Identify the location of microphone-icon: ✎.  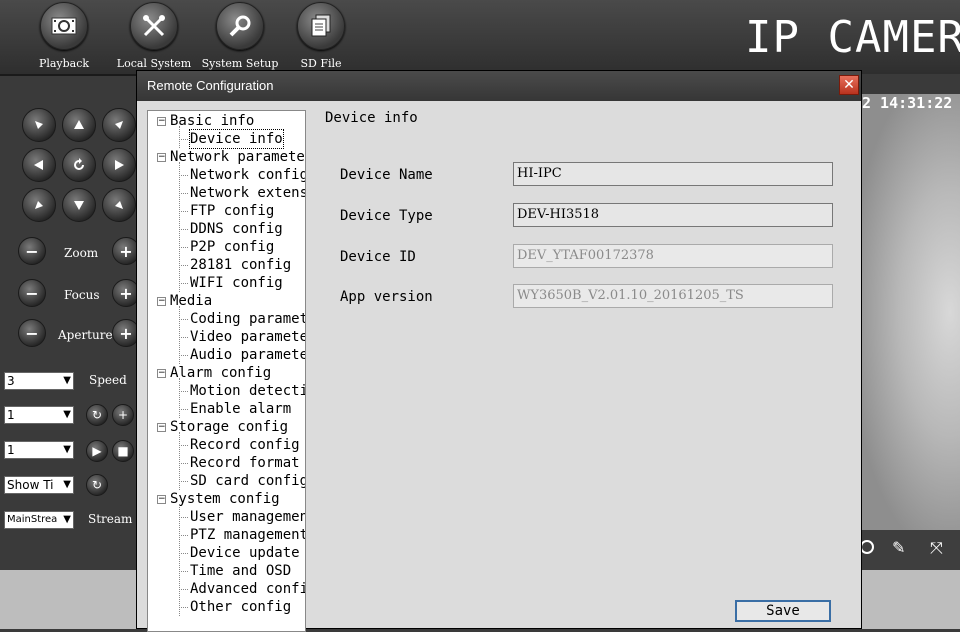
(898, 547).